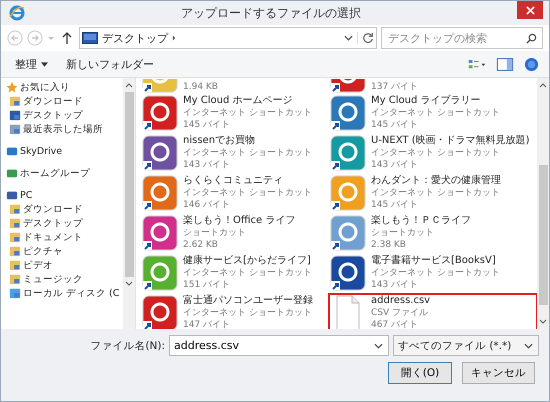  I want to click on file-size: 467 バイト, so click(395, 324).